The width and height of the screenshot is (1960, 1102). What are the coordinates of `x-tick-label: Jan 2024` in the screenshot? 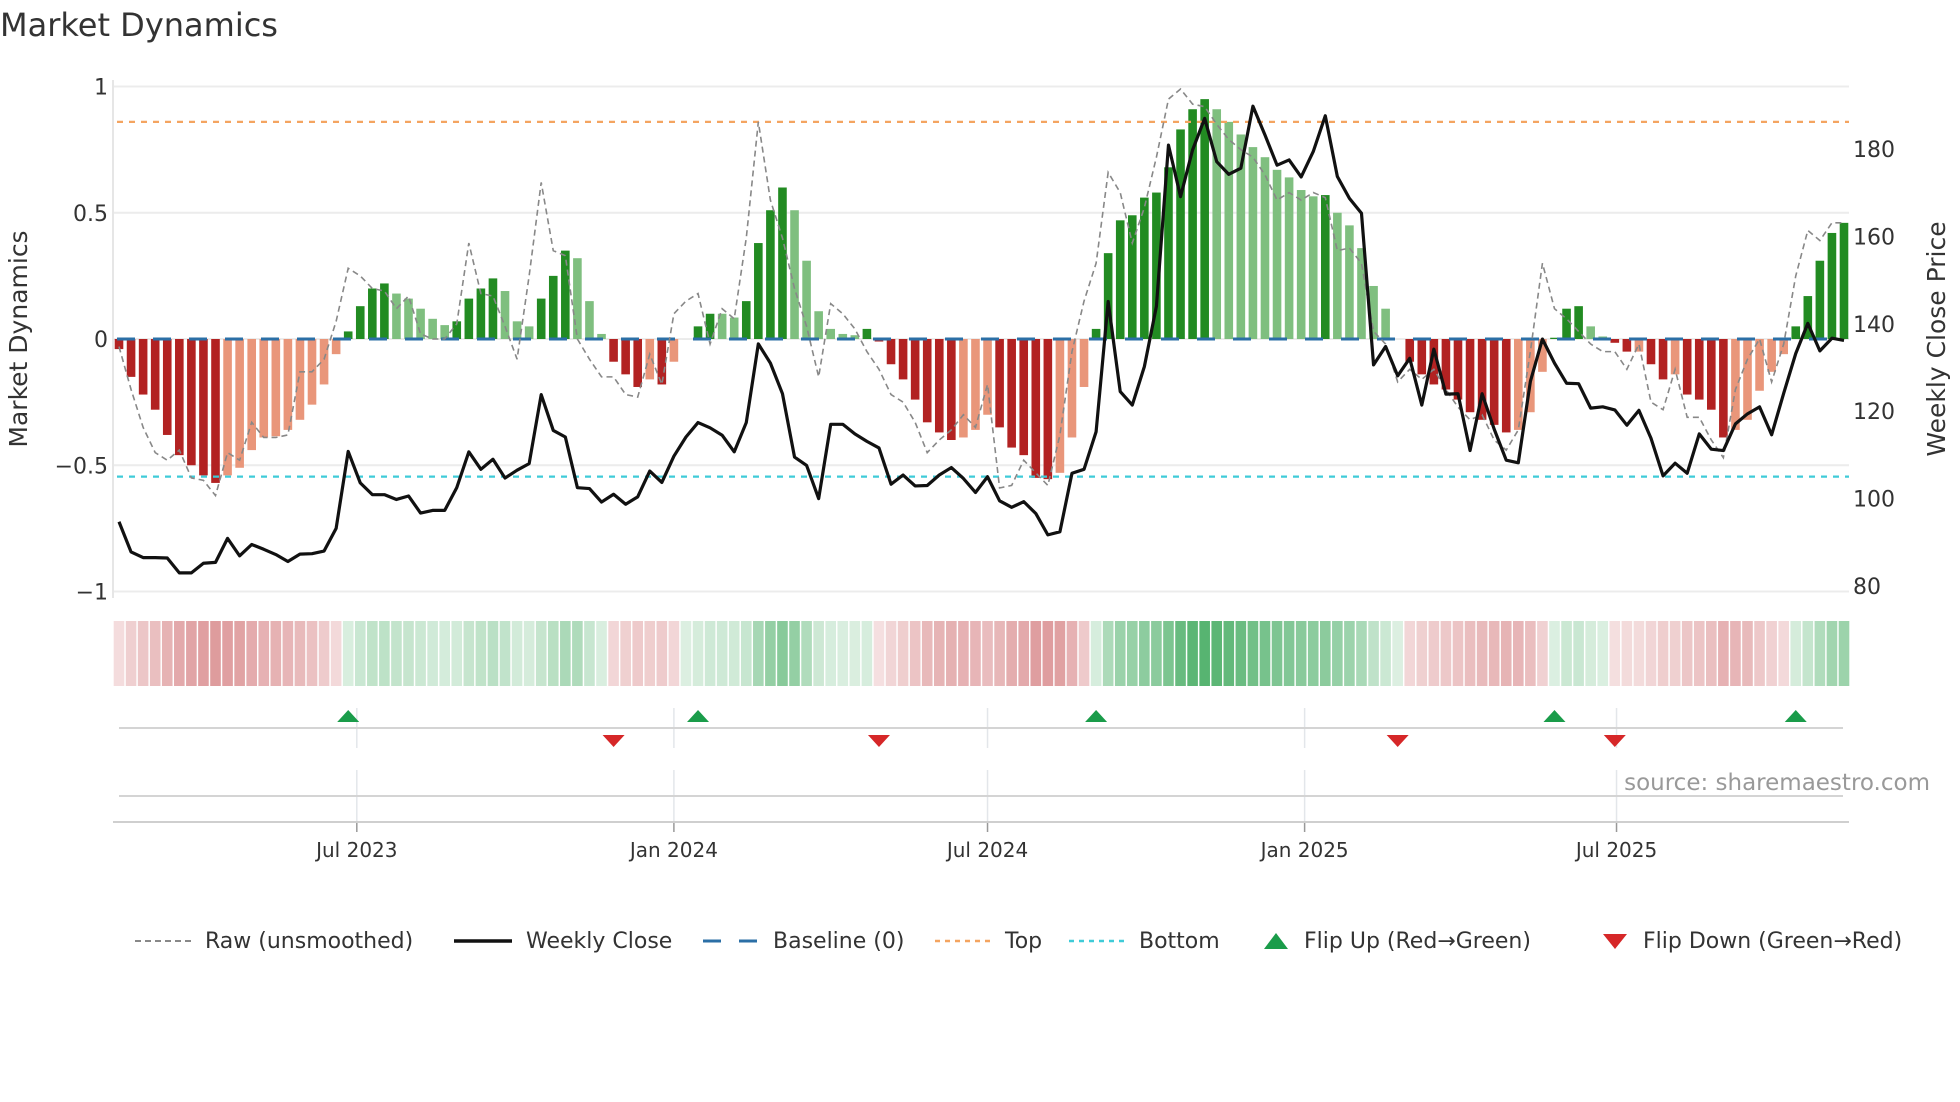 It's located at (673, 850).